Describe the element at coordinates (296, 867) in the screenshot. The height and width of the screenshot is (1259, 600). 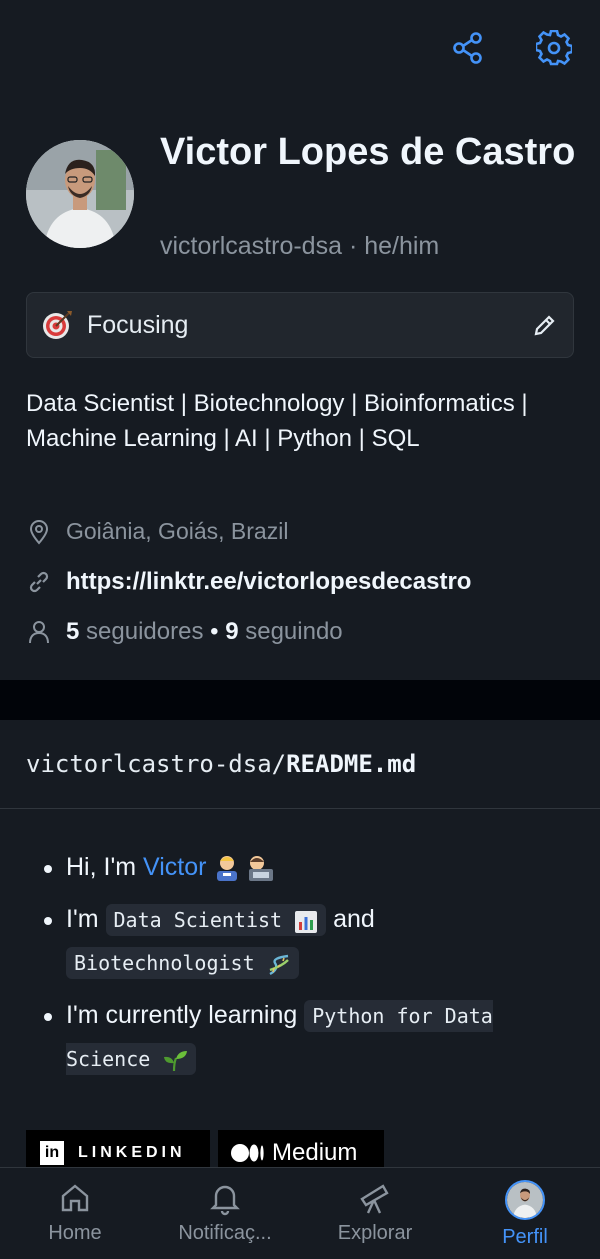
I see `list-item: Hi, I'm Victor` at that location.